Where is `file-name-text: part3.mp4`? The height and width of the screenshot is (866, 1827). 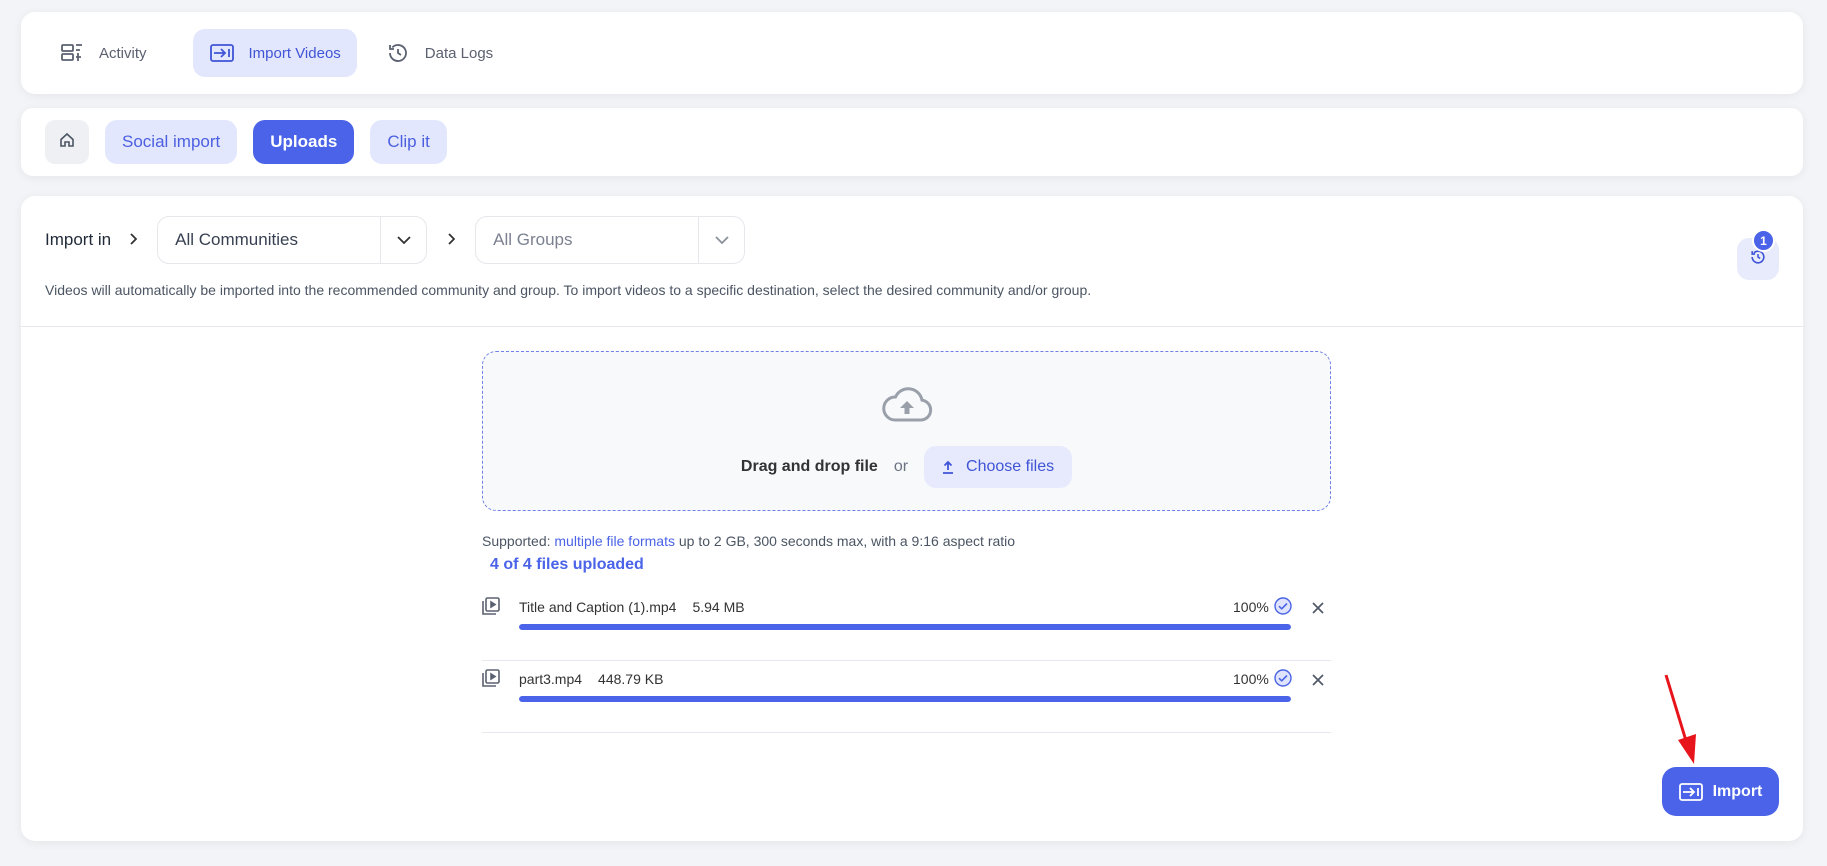
file-name-text: part3.mp4 is located at coordinates (551, 679).